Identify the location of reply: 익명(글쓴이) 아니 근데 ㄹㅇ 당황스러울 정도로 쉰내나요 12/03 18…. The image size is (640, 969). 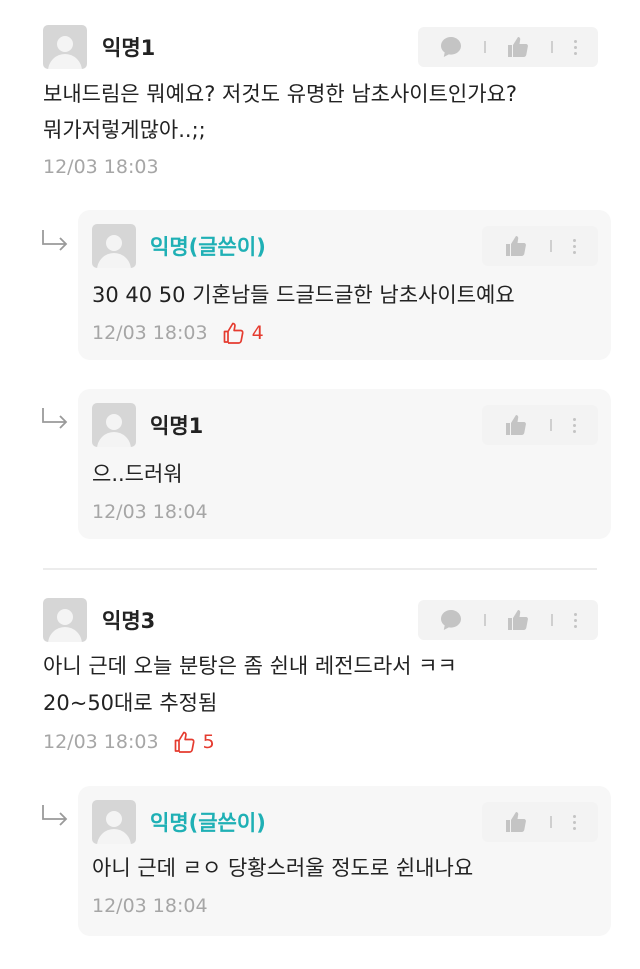
(344, 861).